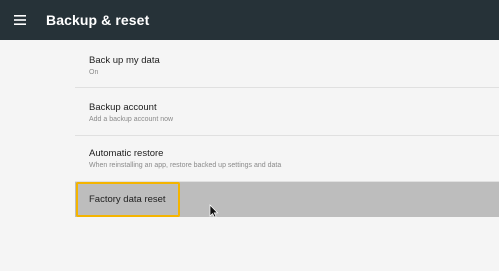 This screenshot has height=271, width=499. I want to click on setting-subtitle: Add a backup account now, so click(131, 119).